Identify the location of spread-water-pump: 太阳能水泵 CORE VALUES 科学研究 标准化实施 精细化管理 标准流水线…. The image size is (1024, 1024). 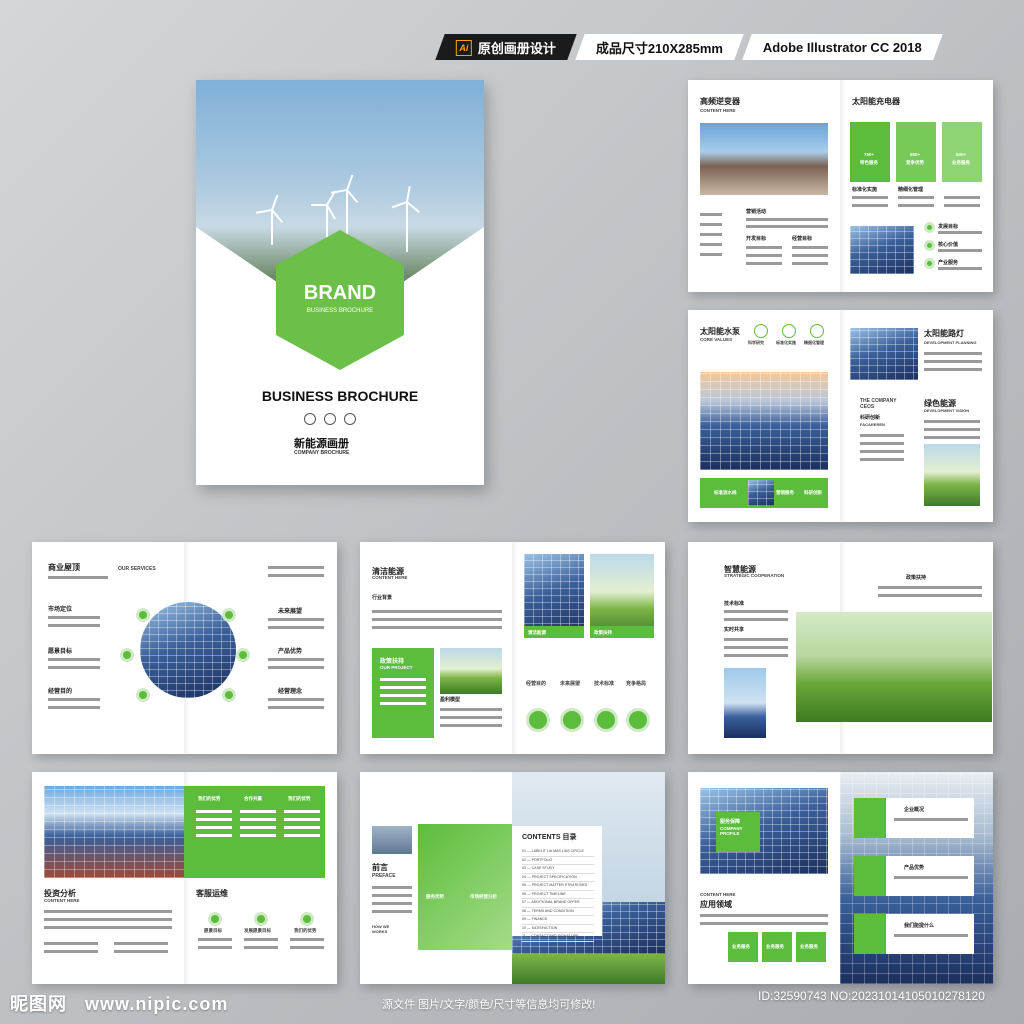
(840, 416).